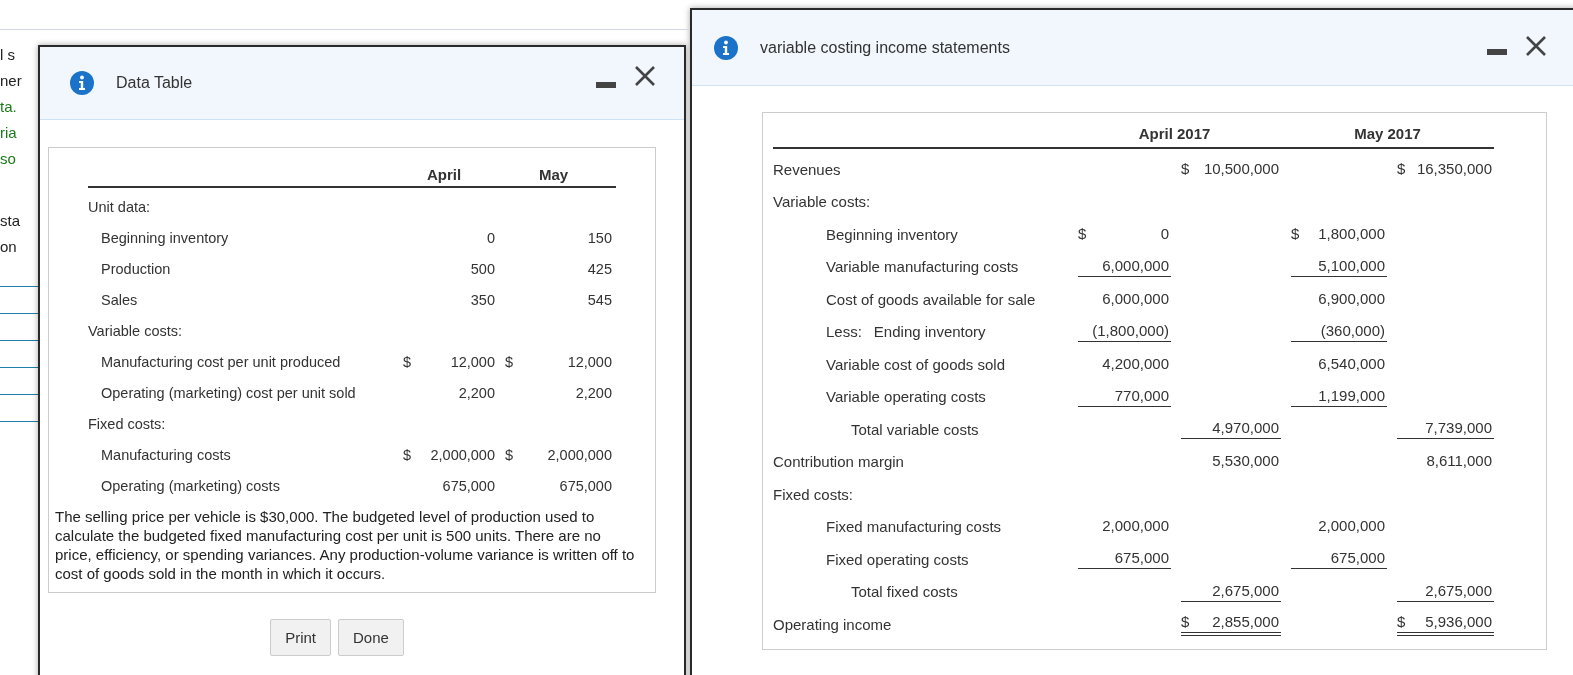  What do you see at coordinates (1135, 363) in the screenshot?
I see `table-cell: 4,200,000` at bounding box center [1135, 363].